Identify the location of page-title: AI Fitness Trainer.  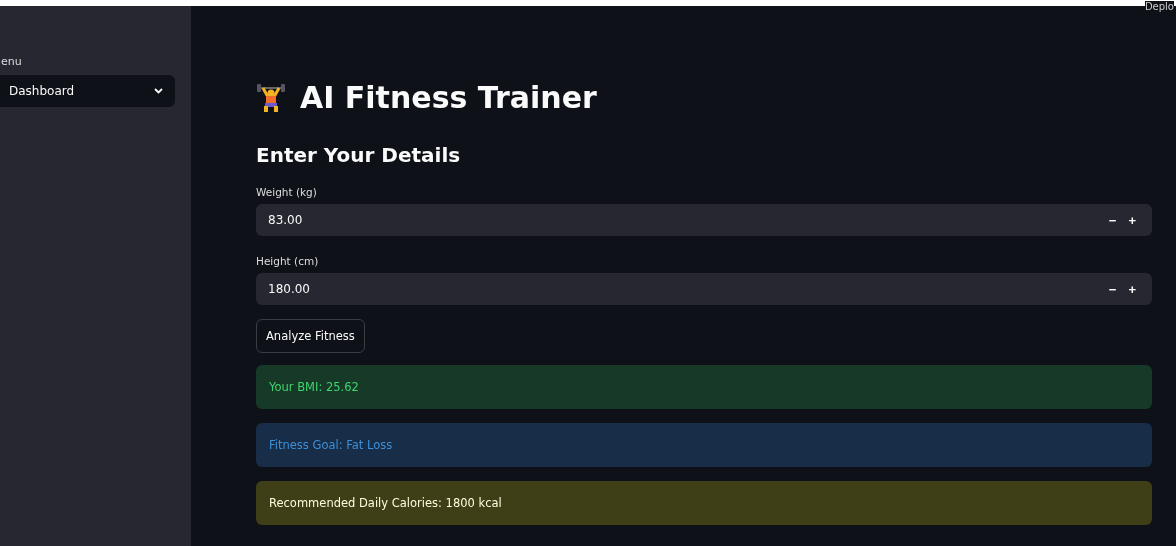
(448, 97).